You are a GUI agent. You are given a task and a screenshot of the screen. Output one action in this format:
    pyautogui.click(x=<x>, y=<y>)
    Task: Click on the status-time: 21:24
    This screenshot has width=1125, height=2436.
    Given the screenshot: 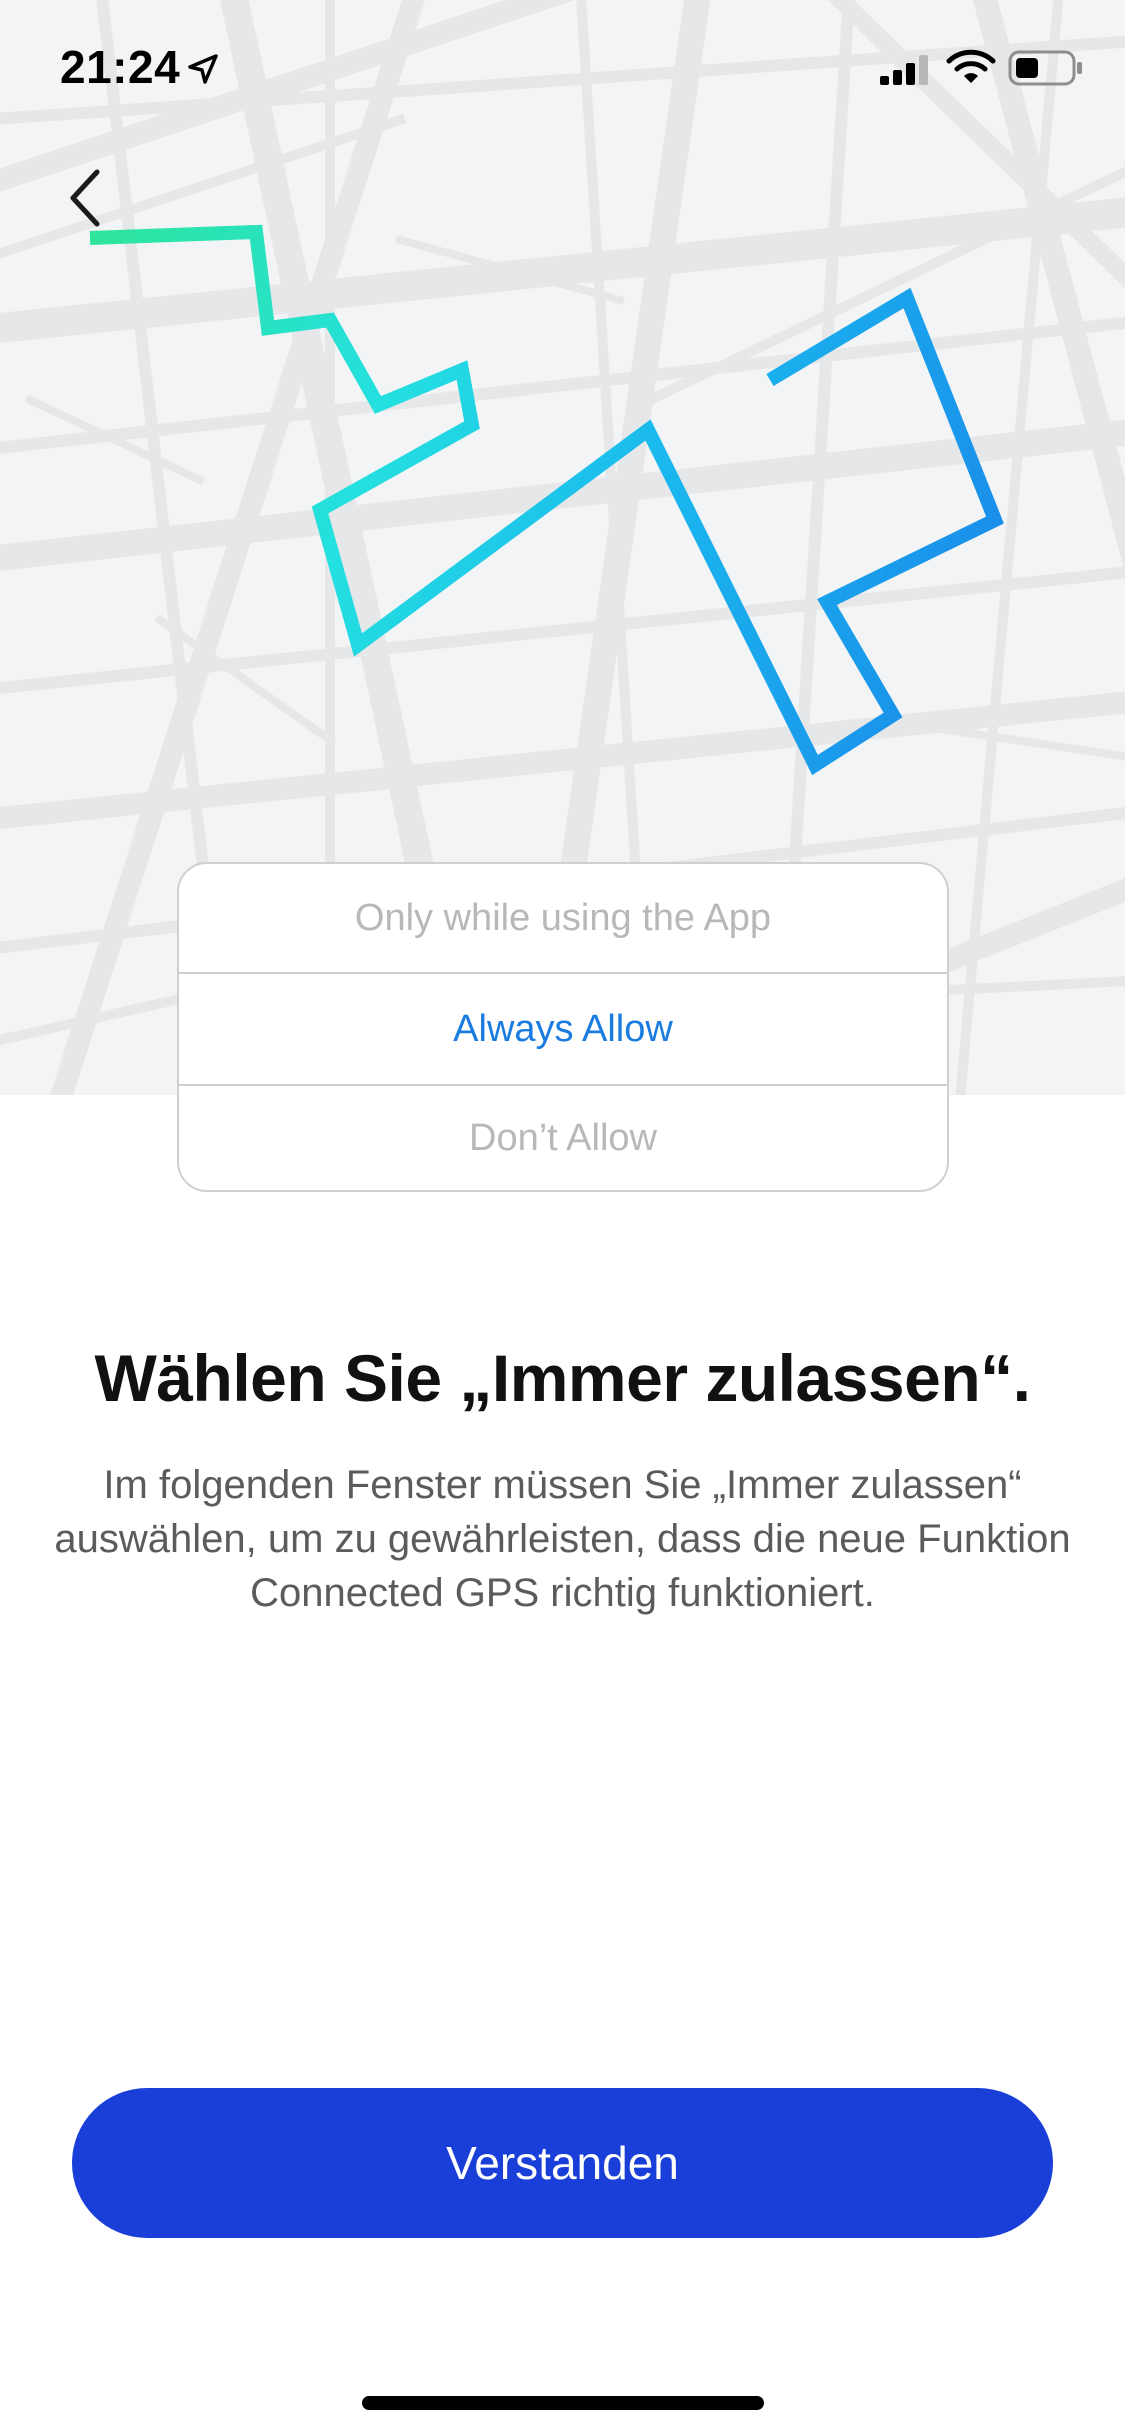 What is the action you would take?
    pyautogui.click(x=120, y=67)
    